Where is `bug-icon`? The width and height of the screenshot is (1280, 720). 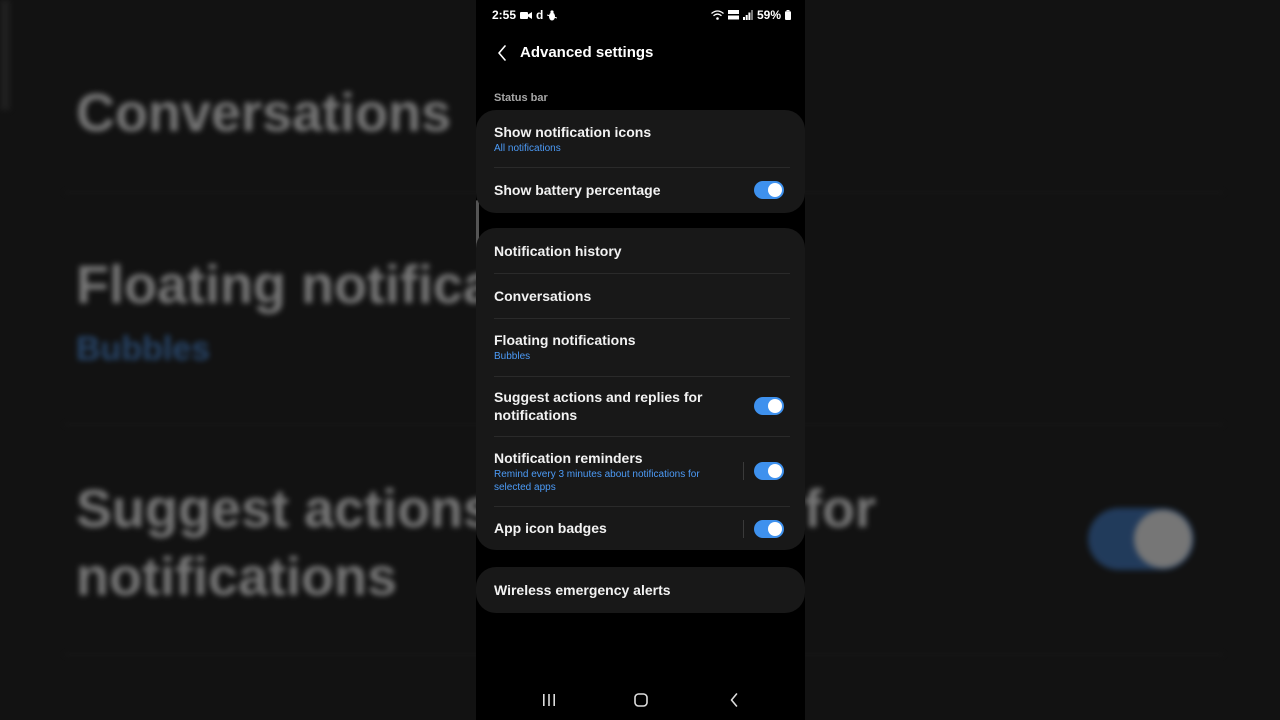
bug-icon is located at coordinates (552, 15).